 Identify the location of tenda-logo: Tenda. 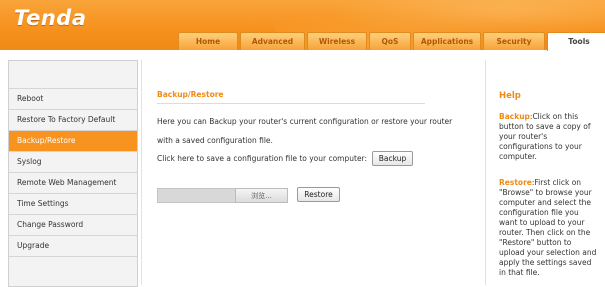
(50, 18).